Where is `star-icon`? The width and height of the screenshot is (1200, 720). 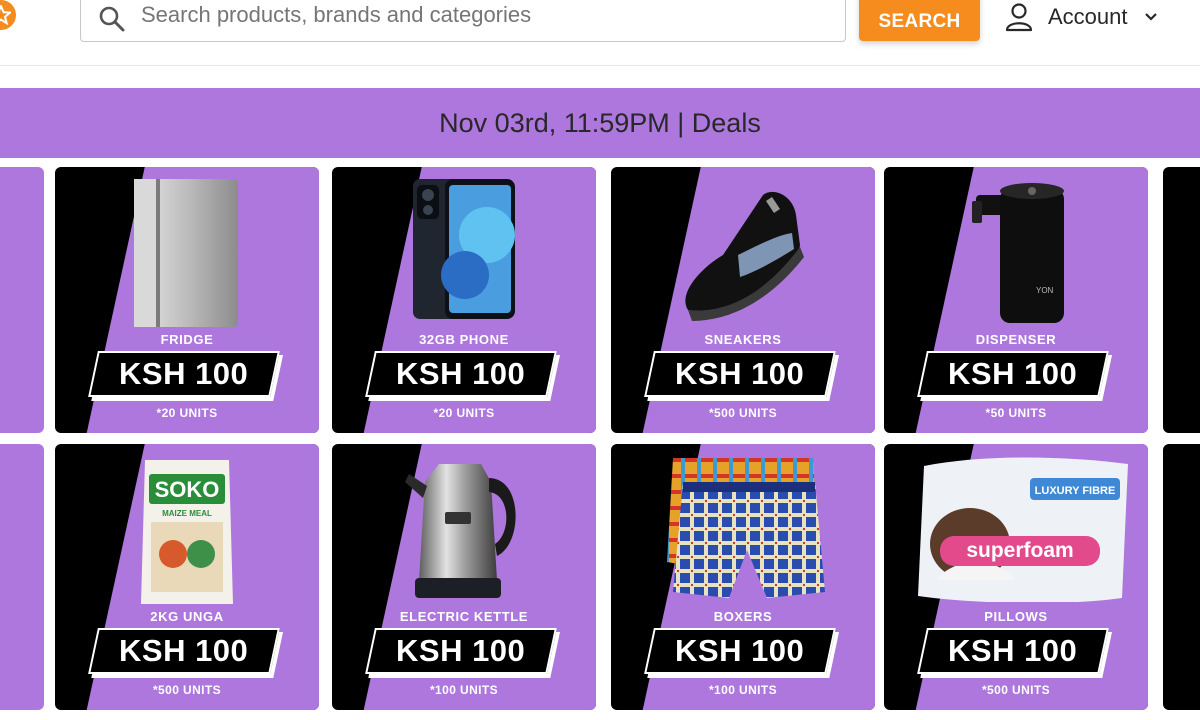
star-icon is located at coordinates (8, 15).